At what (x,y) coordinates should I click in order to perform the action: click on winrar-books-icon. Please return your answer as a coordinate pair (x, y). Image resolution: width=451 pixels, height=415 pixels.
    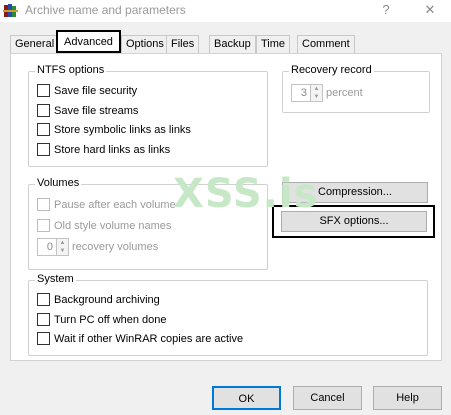
    Looking at the image, I should click on (11, 10).